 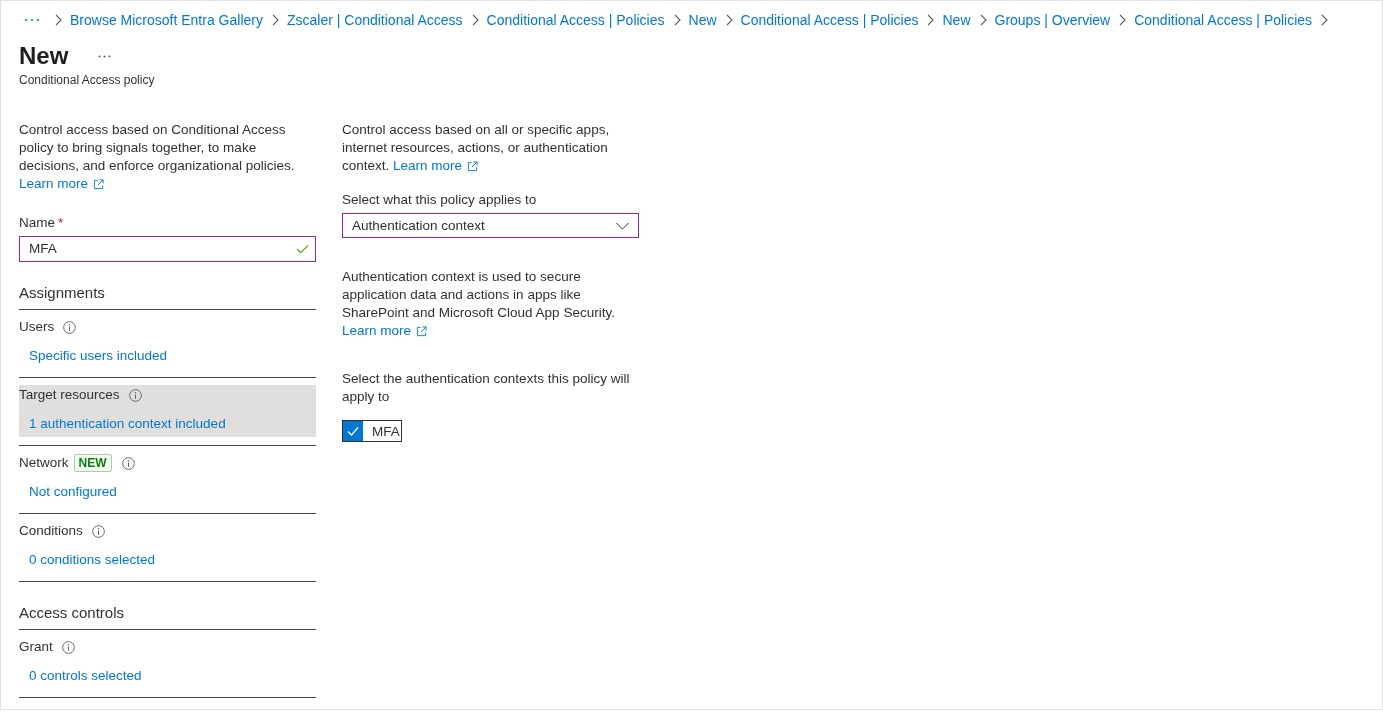 I want to click on row-link: 0 controls selected, so click(x=85, y=676).